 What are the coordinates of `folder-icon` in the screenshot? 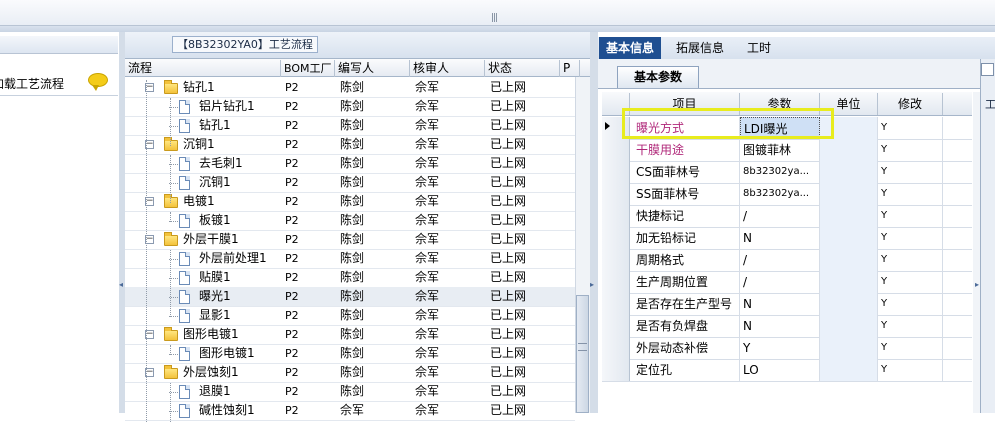 It's located at (171, 201).